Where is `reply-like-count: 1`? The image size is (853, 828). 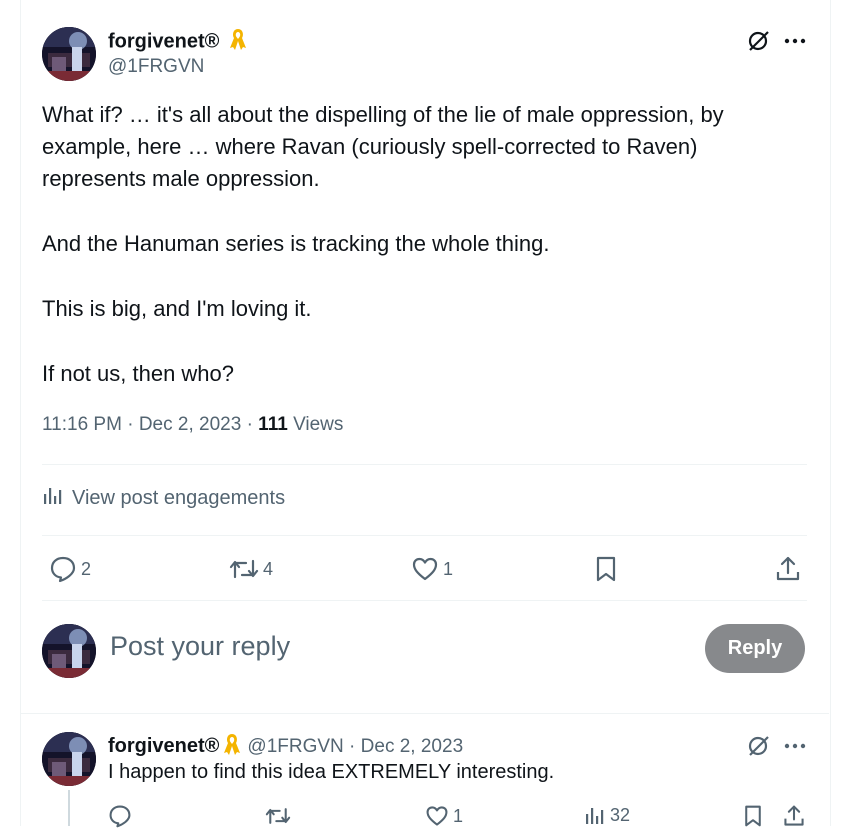 reply-like-count: 1 is located at coordinates (458, 815).